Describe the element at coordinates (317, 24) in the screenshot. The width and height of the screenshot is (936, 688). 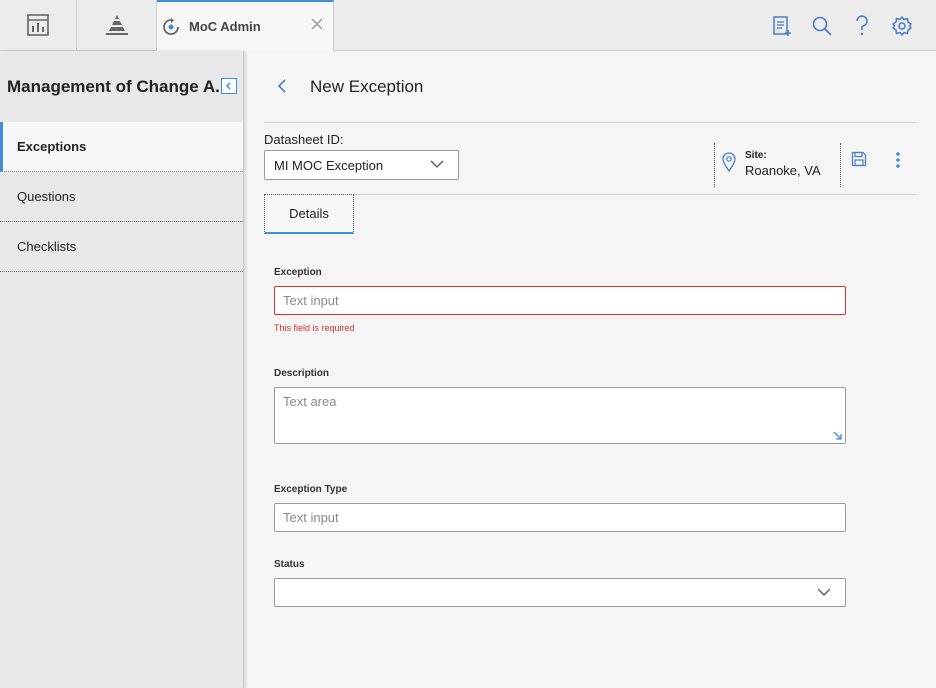
I see `close-tab-icon` at that location.